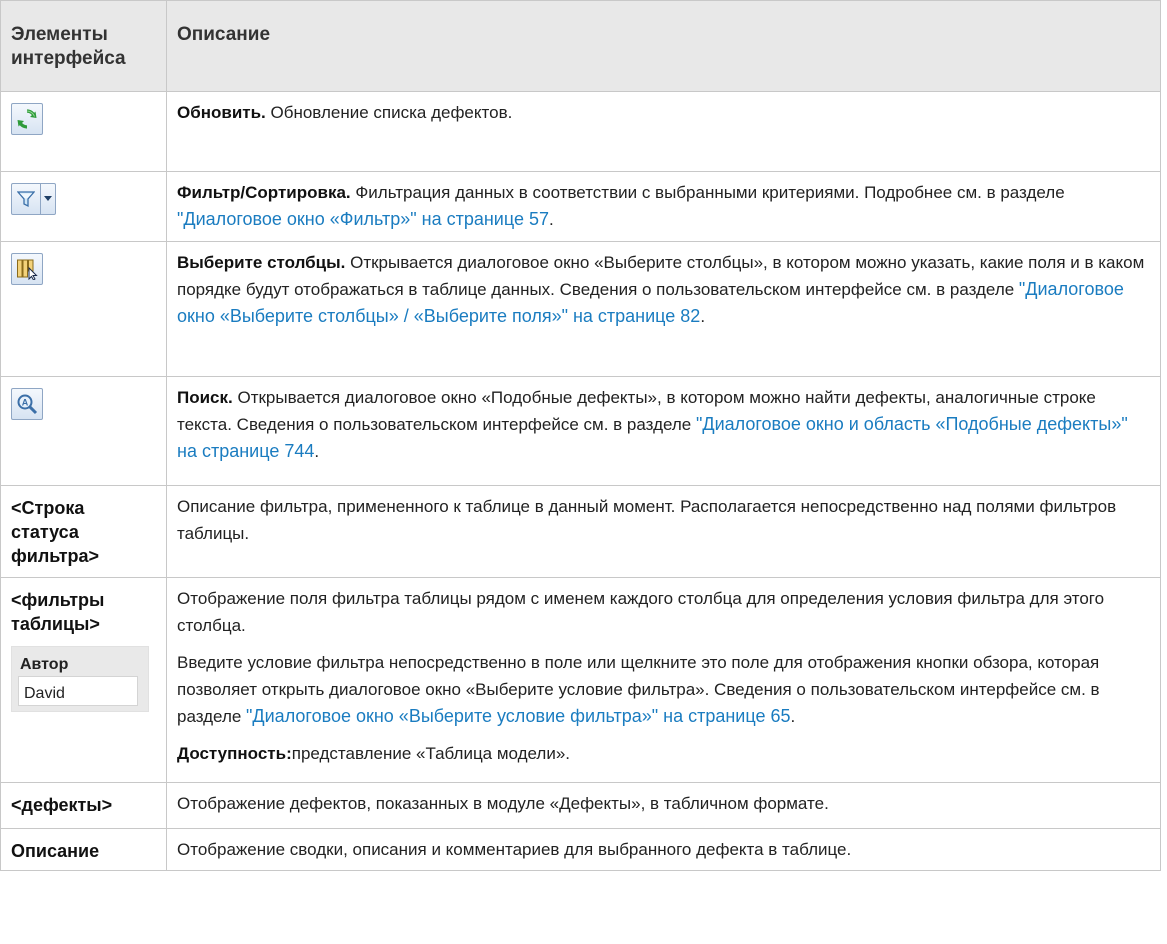  What do you see at coordinates (48, 199) in the screenshot?
I see `chevron-down-icon` at bounding box center [48, 199].